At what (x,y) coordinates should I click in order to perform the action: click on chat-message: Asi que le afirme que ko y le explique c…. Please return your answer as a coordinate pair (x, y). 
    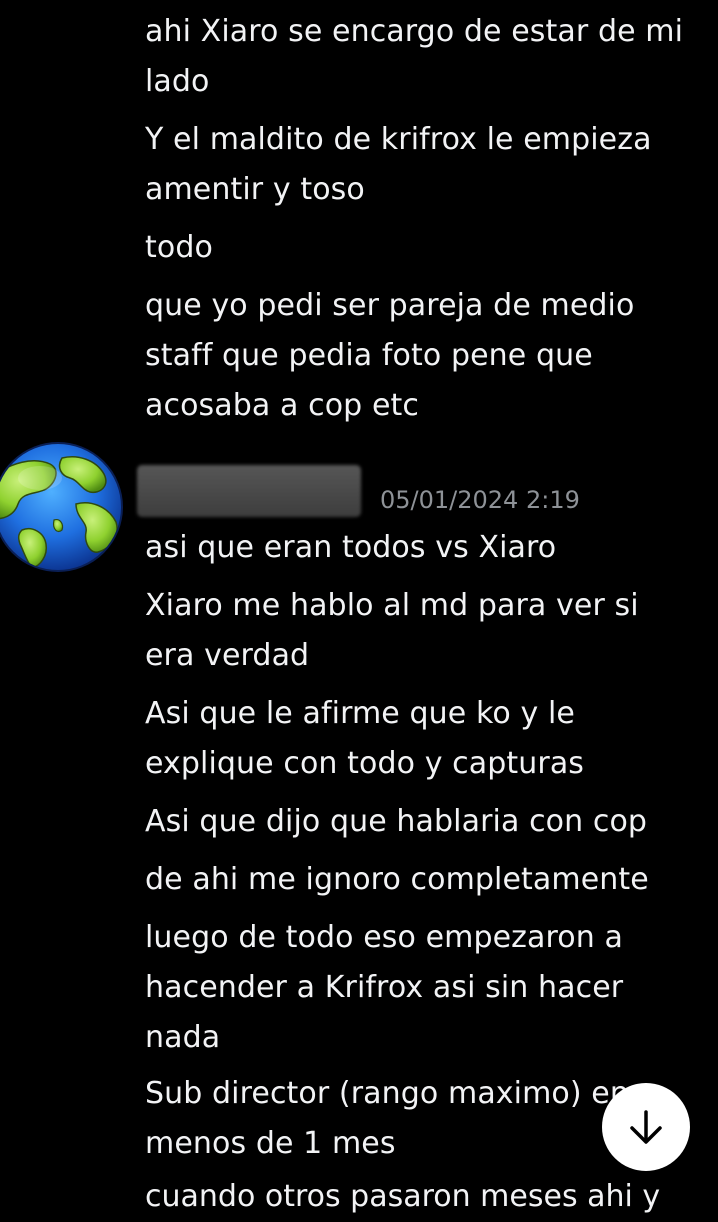
    Looking at the image, I should click on (365, 738).